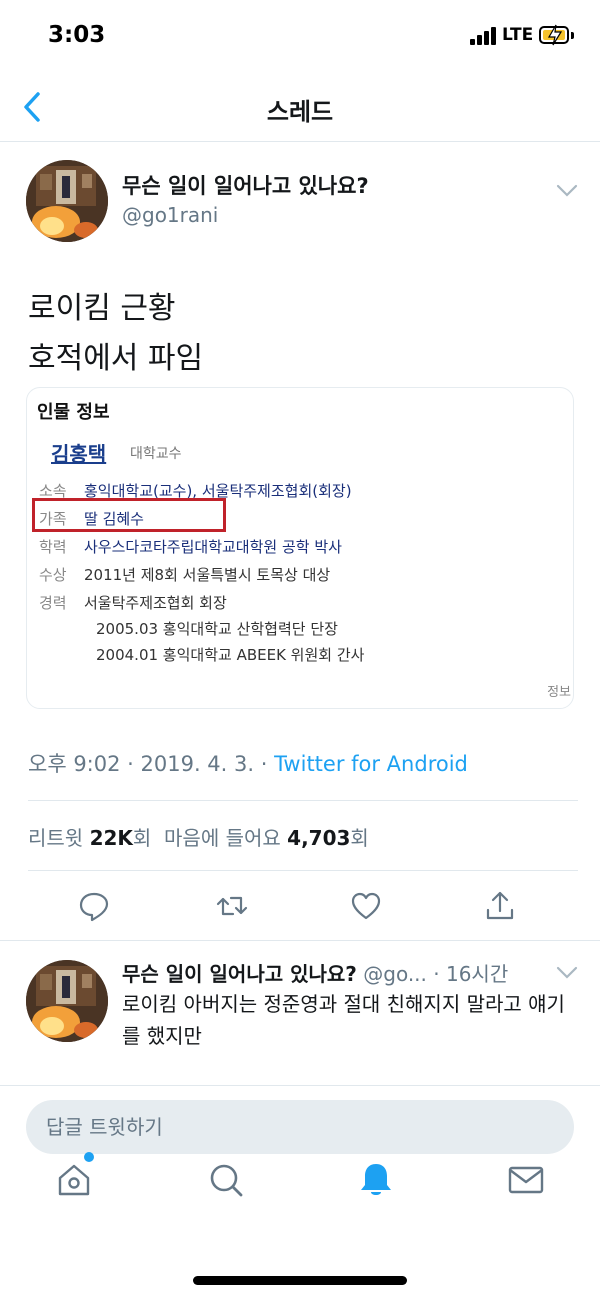 This screenshot has height=1298, width=600. Describe the element at coordinates (319, 838) in the screenshot. I see `like-count: 4,703` at that location.